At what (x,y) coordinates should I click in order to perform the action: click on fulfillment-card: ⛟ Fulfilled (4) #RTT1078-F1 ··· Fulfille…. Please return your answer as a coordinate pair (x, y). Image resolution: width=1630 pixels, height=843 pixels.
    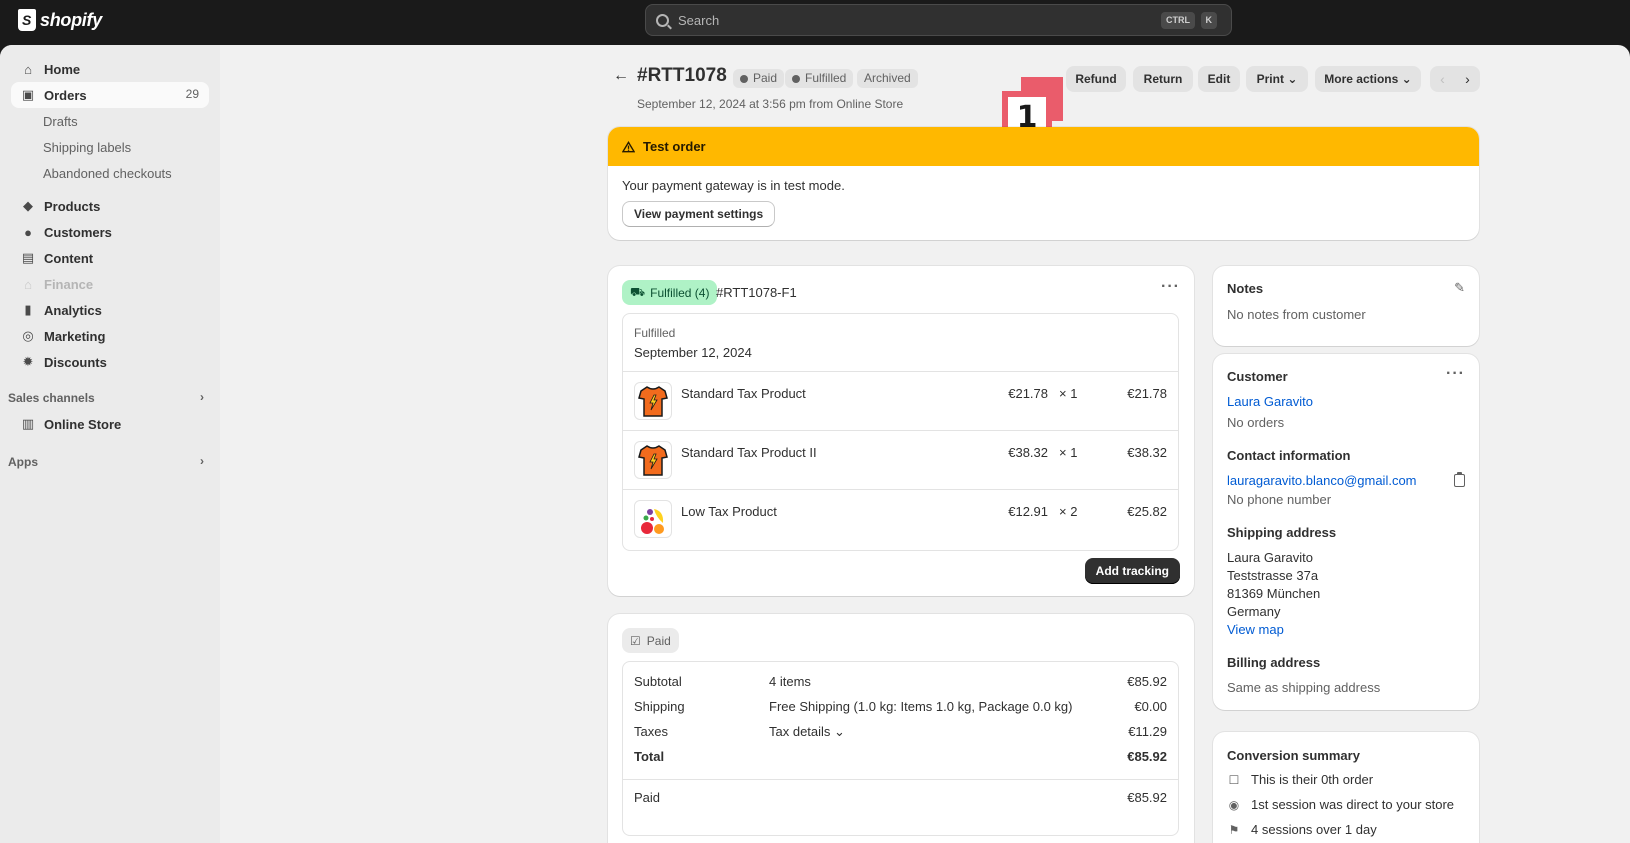
    Looking at the image, I should click on (901, 431).